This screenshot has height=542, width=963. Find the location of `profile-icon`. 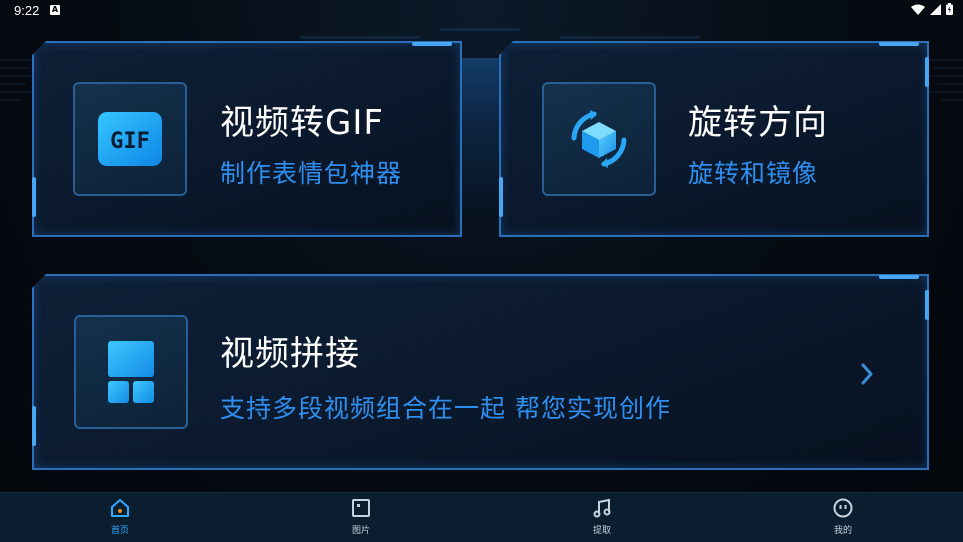

profile-icon is located at coordinates (843, 508).